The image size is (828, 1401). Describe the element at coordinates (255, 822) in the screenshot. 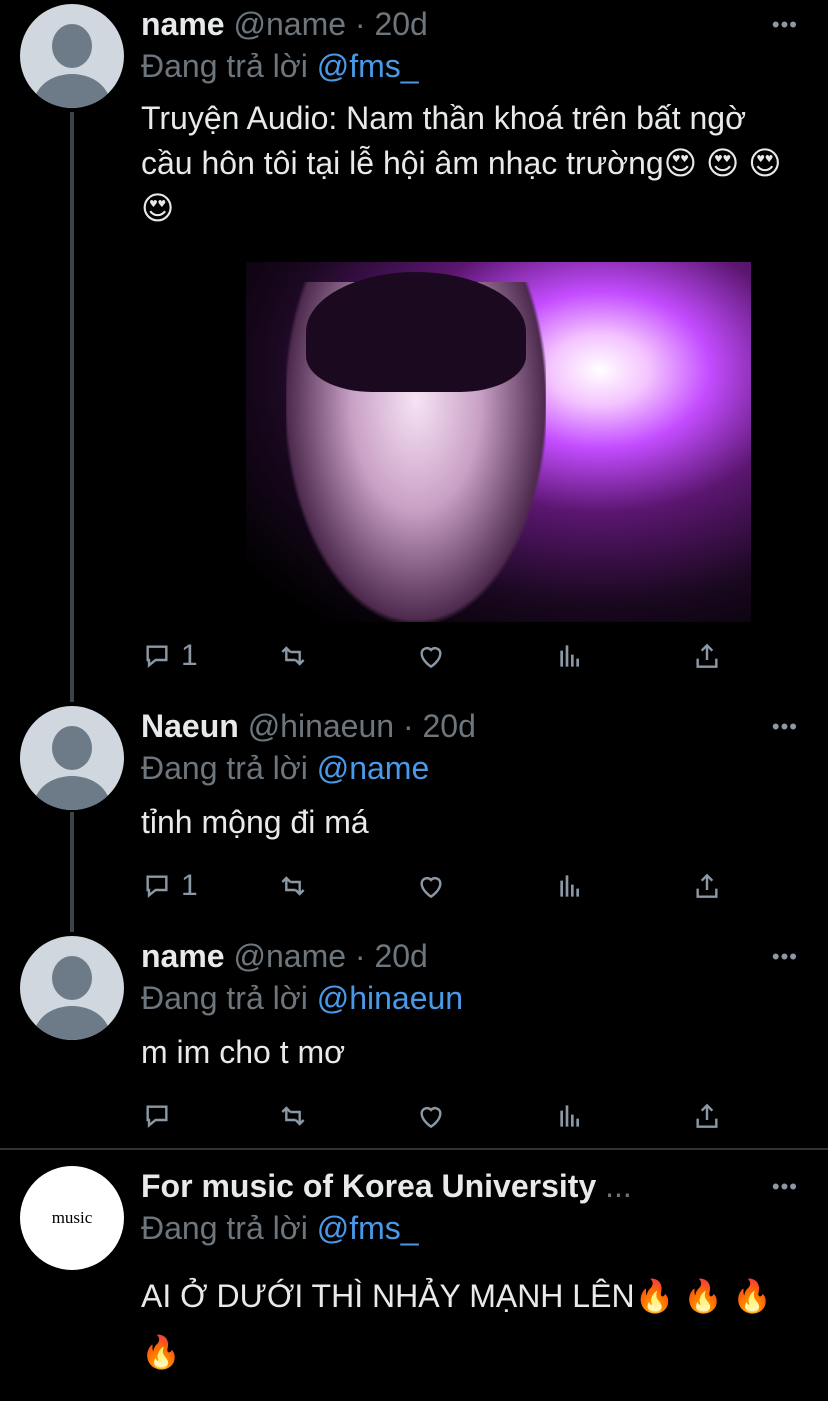

I see `tweet-text: tỉnh mộng đi má` at that location.